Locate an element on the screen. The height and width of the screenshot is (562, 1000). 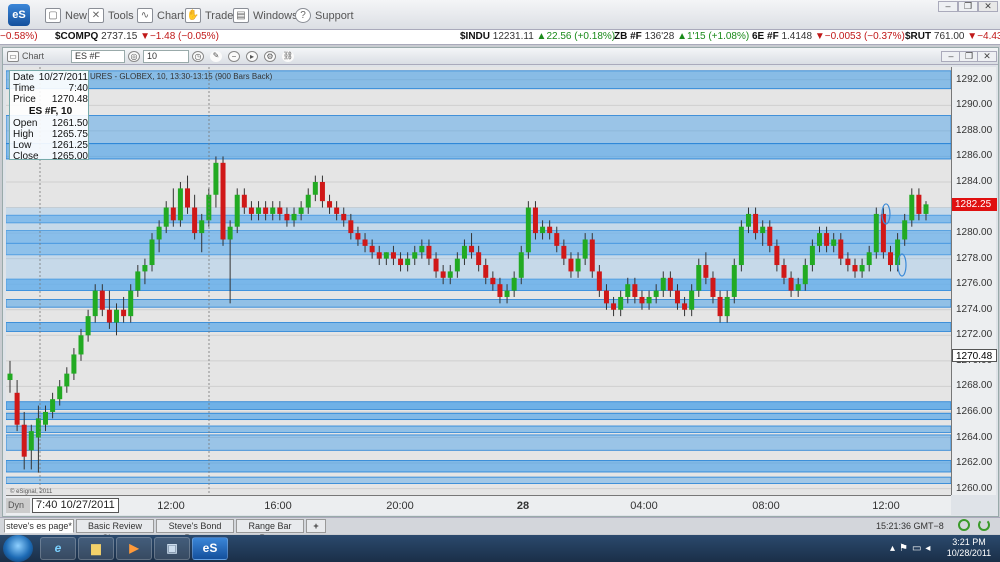
ticker-item: ZB #F 136'28 ▲1'15 (+1.08%) is located at coordinates (681, 36).